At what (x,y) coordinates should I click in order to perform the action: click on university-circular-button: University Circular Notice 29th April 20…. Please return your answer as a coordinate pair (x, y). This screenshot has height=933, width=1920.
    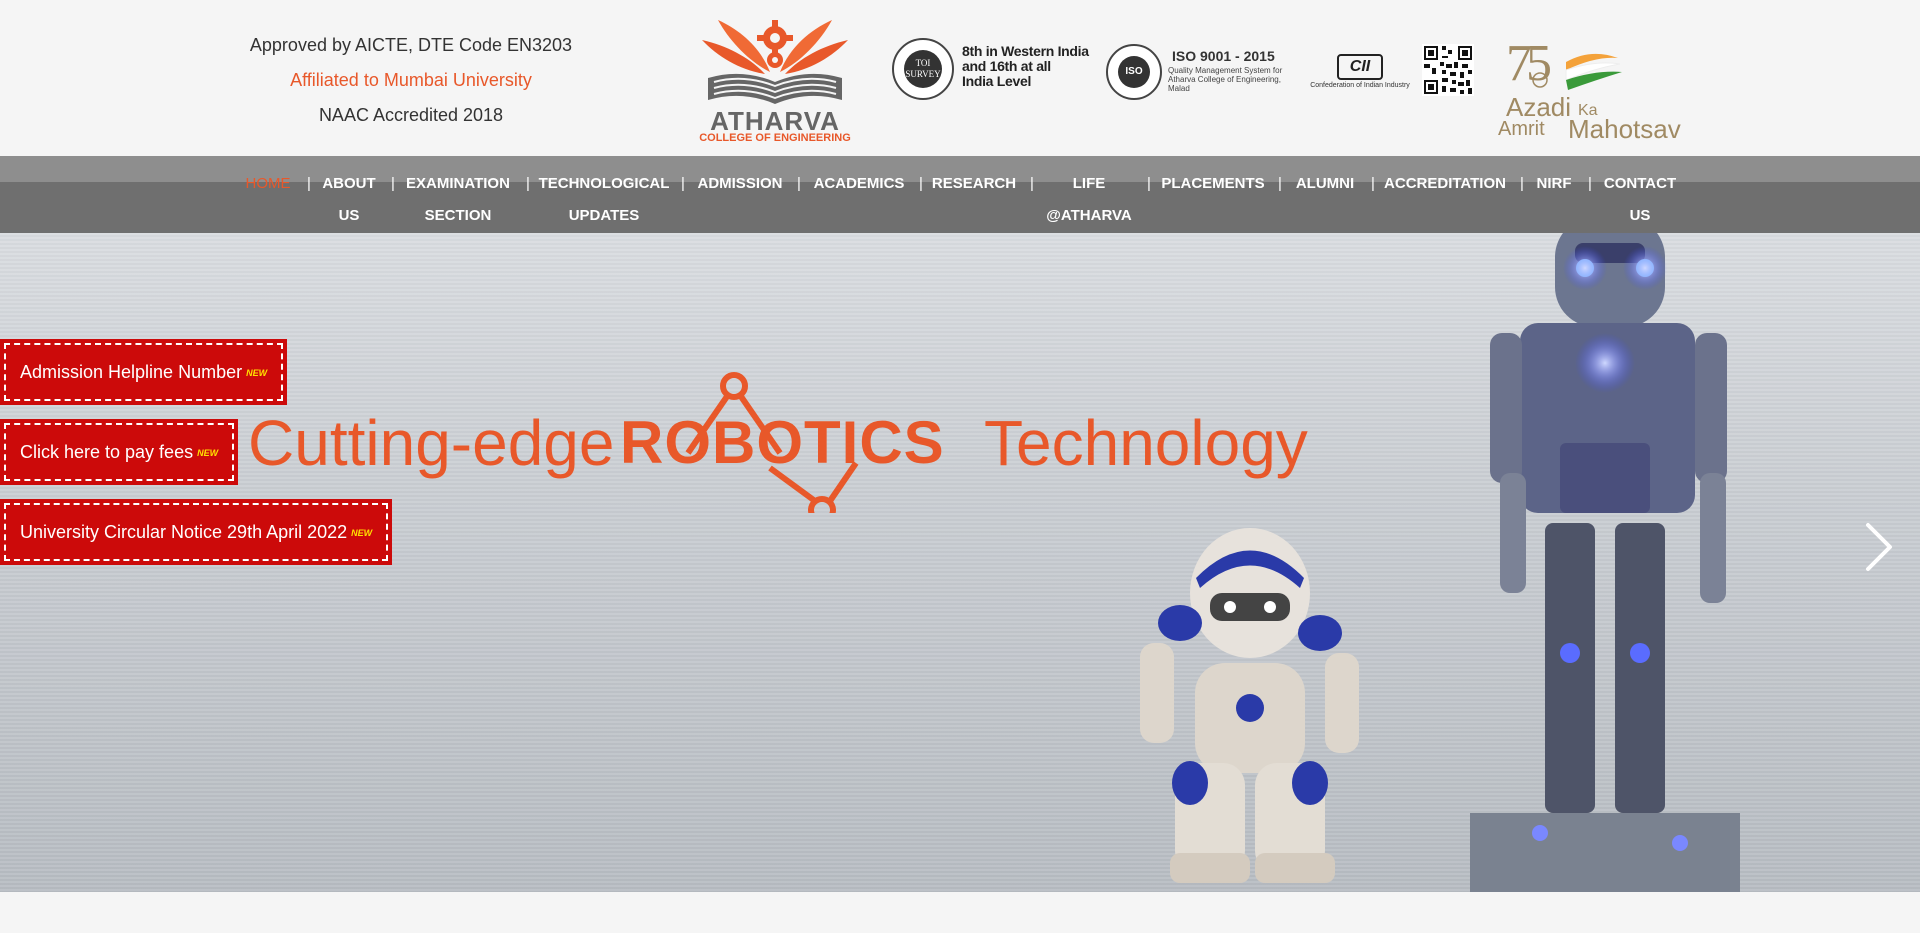
    Looking at the image, I should click on (196, 532).